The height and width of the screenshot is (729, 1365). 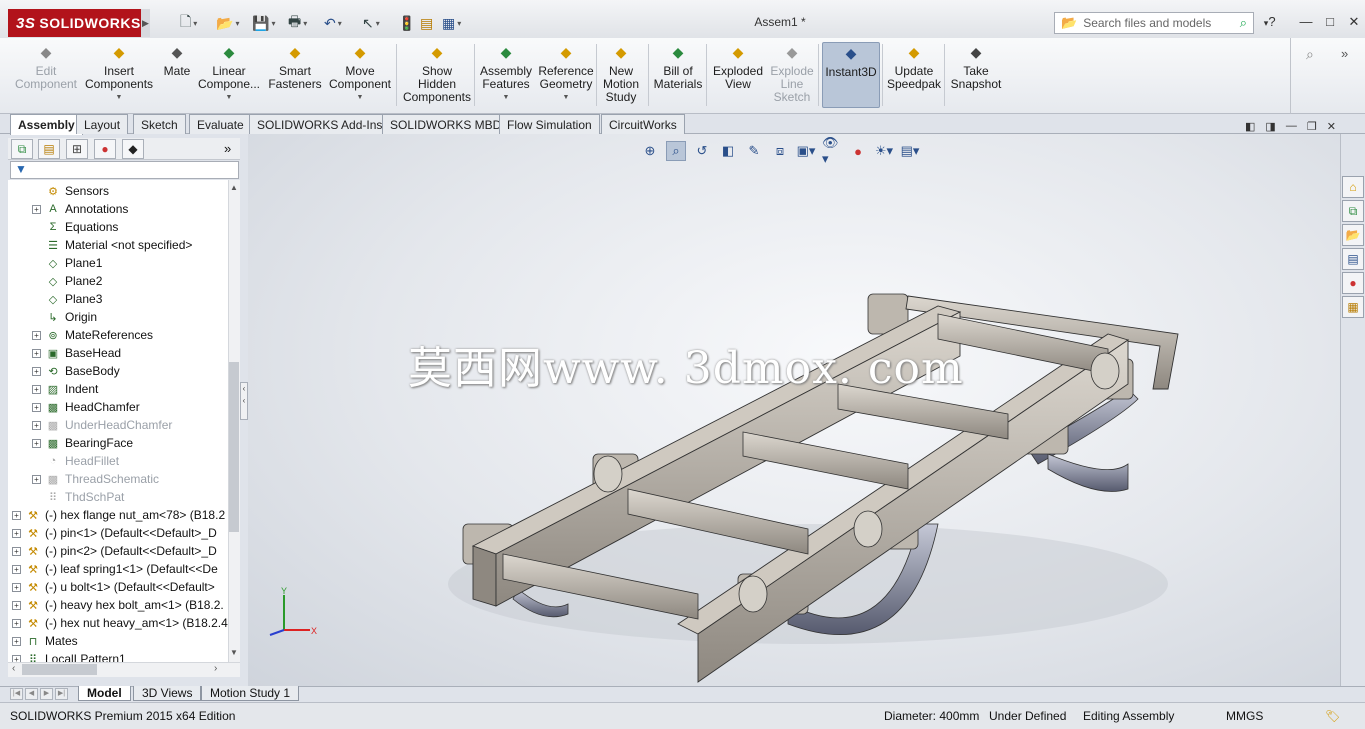 What do you see at coordinates (227, 23) in the screenshot?
I see `open-folder-icon: 📂 ▾` at bounding box center [227, 23].